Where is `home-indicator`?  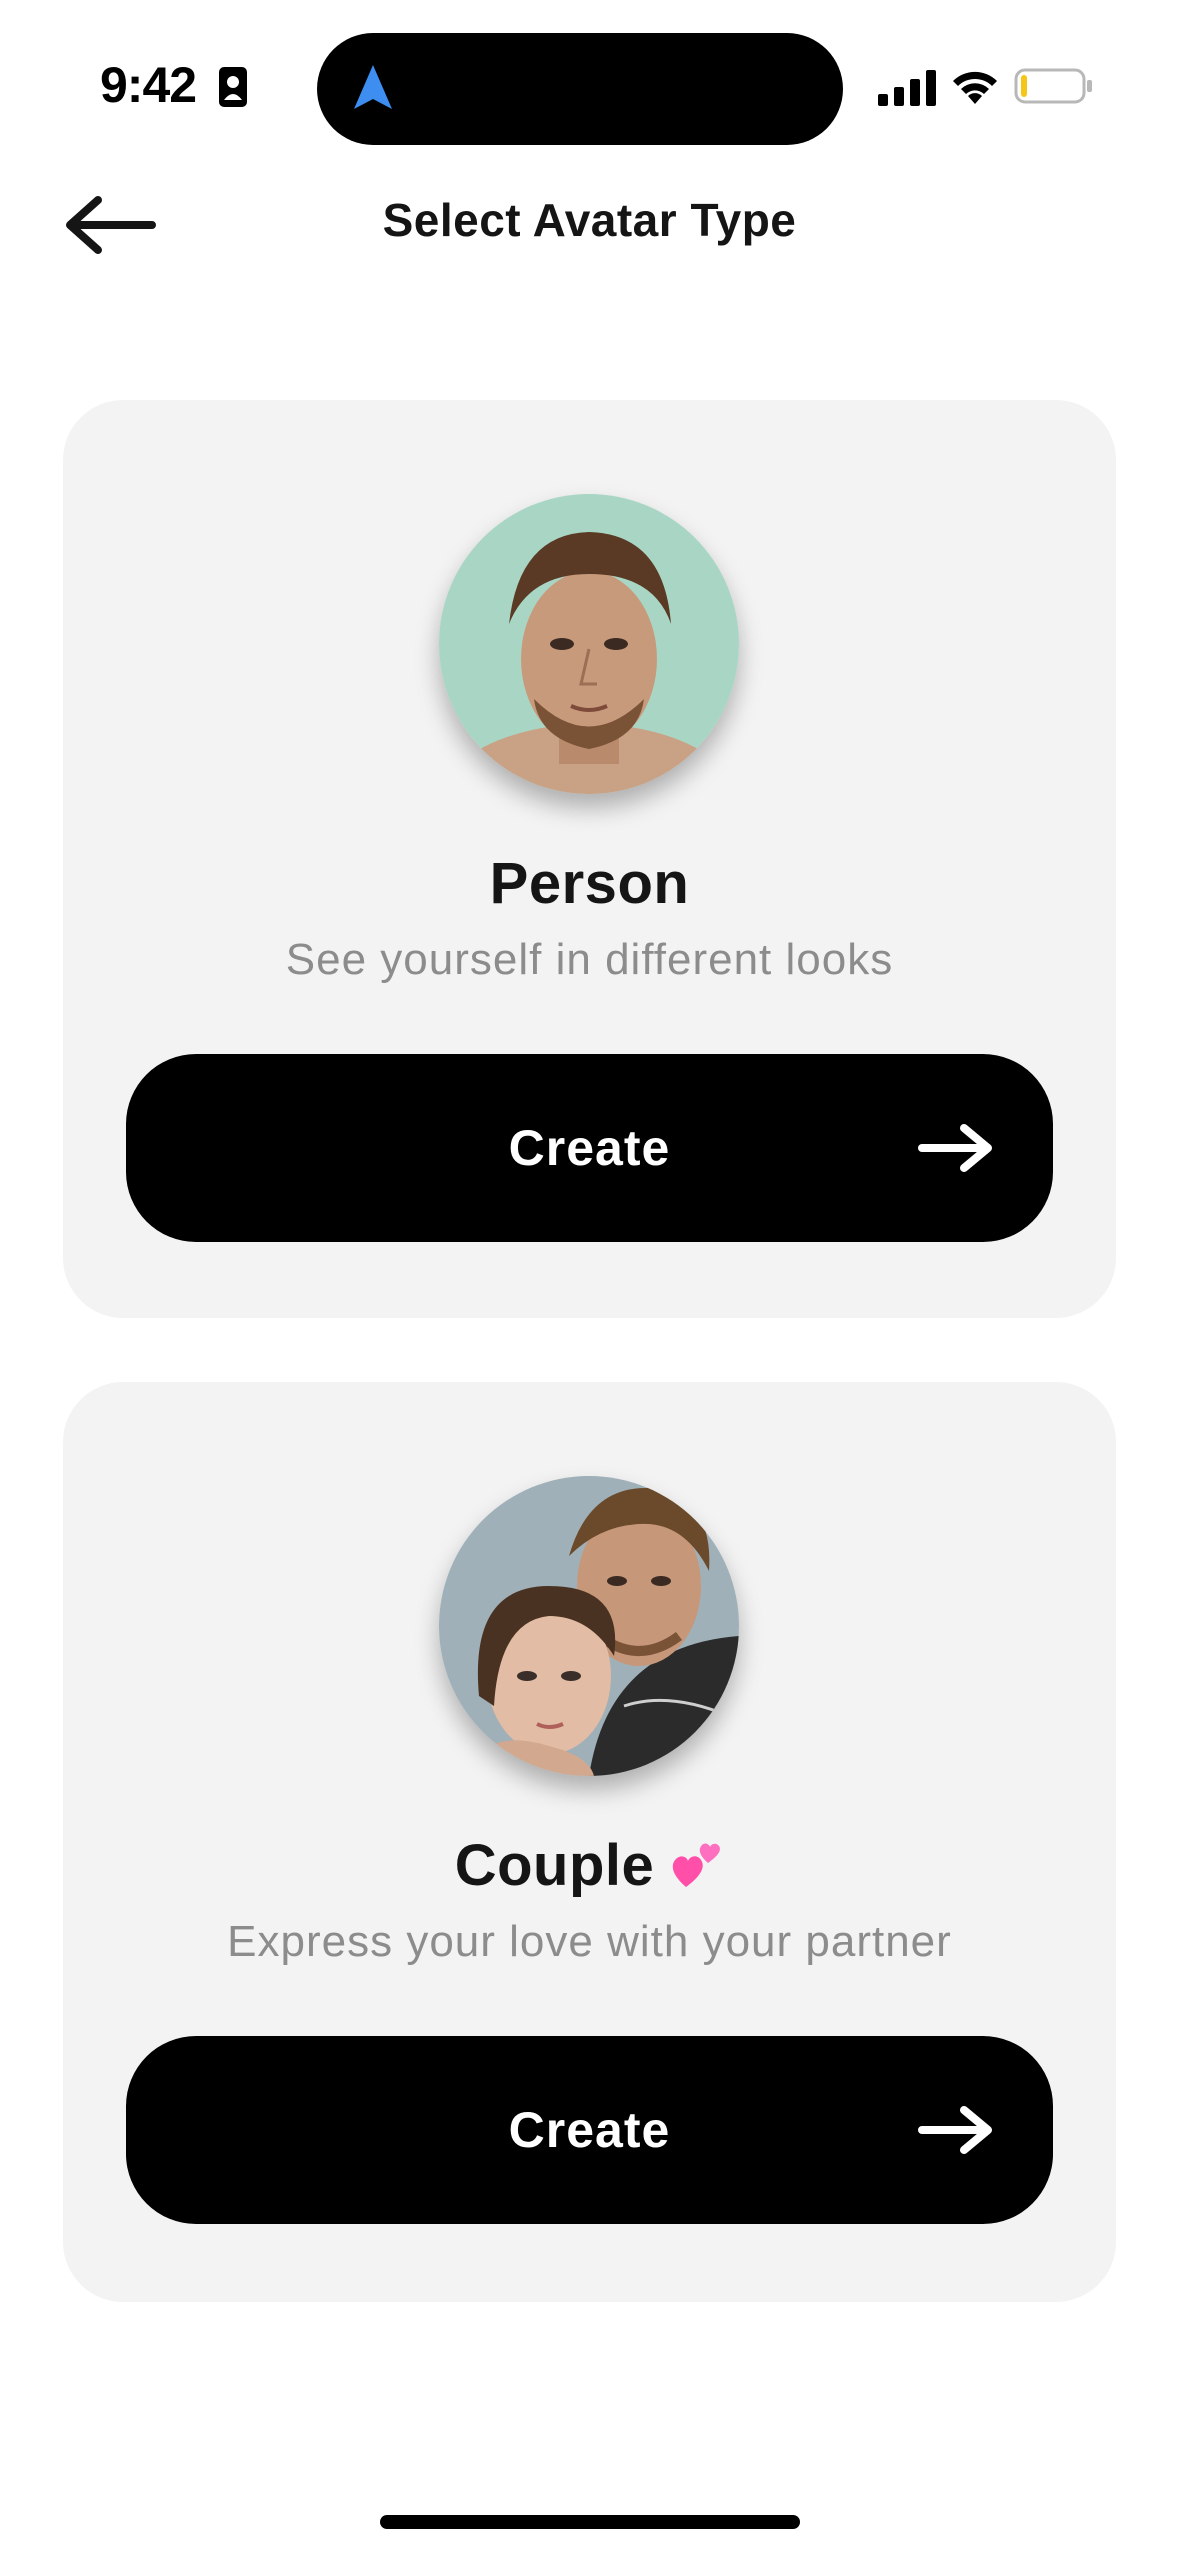
home-indicator is located at coordinates (590, 2522).